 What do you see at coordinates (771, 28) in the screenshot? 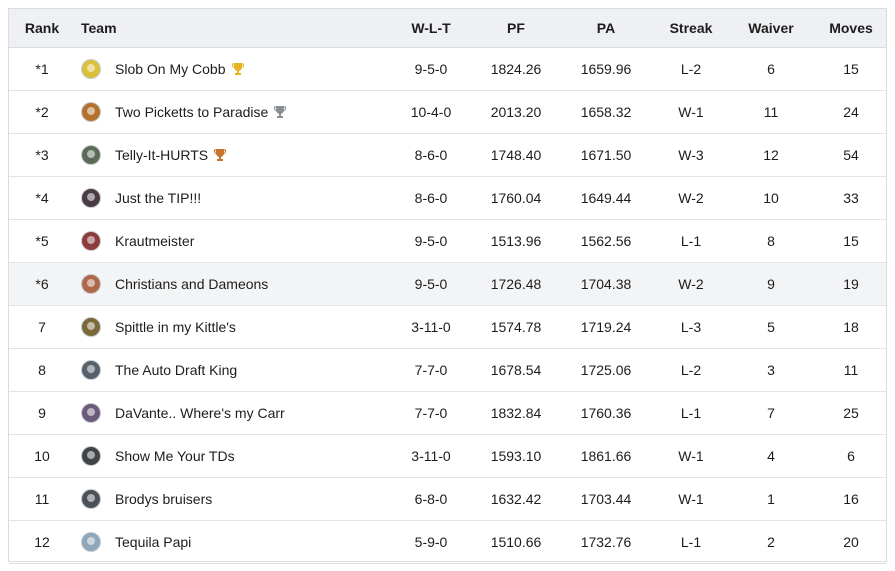
I see `header-waiver: Waiver` at bounding box center [771, 28].